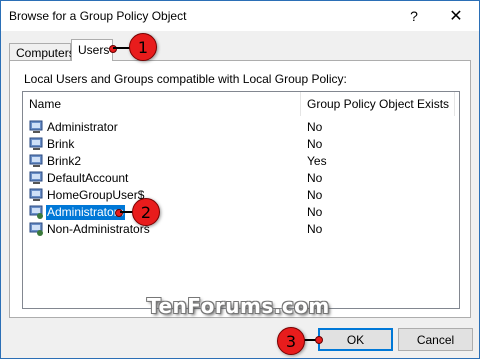 The height and width of the screenshot is (359, 480). Describe the element at coordinates (143, 47) in the screenshot. I see `callout-badge: 1` at that location.